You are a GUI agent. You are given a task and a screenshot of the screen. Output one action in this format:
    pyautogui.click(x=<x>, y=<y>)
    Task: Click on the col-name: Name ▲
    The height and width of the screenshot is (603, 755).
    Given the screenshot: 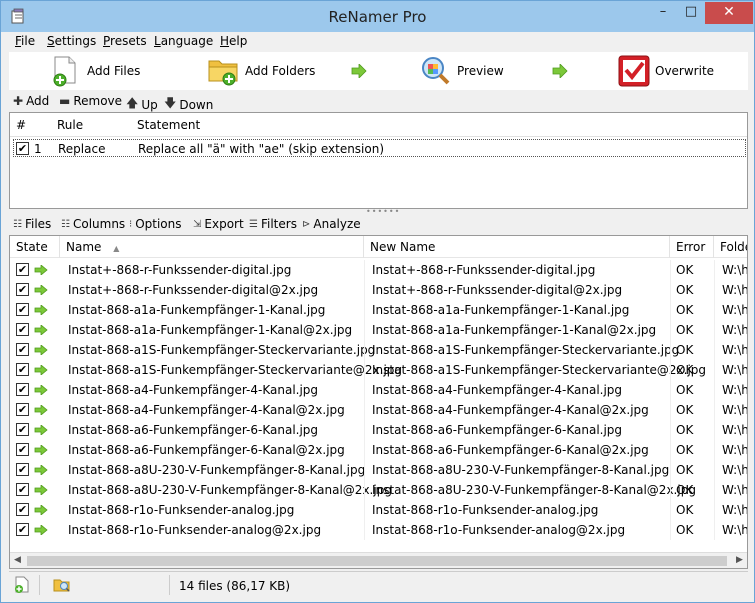 What is the action you would take?
    pyautogui.click(x=212, y=247)
    